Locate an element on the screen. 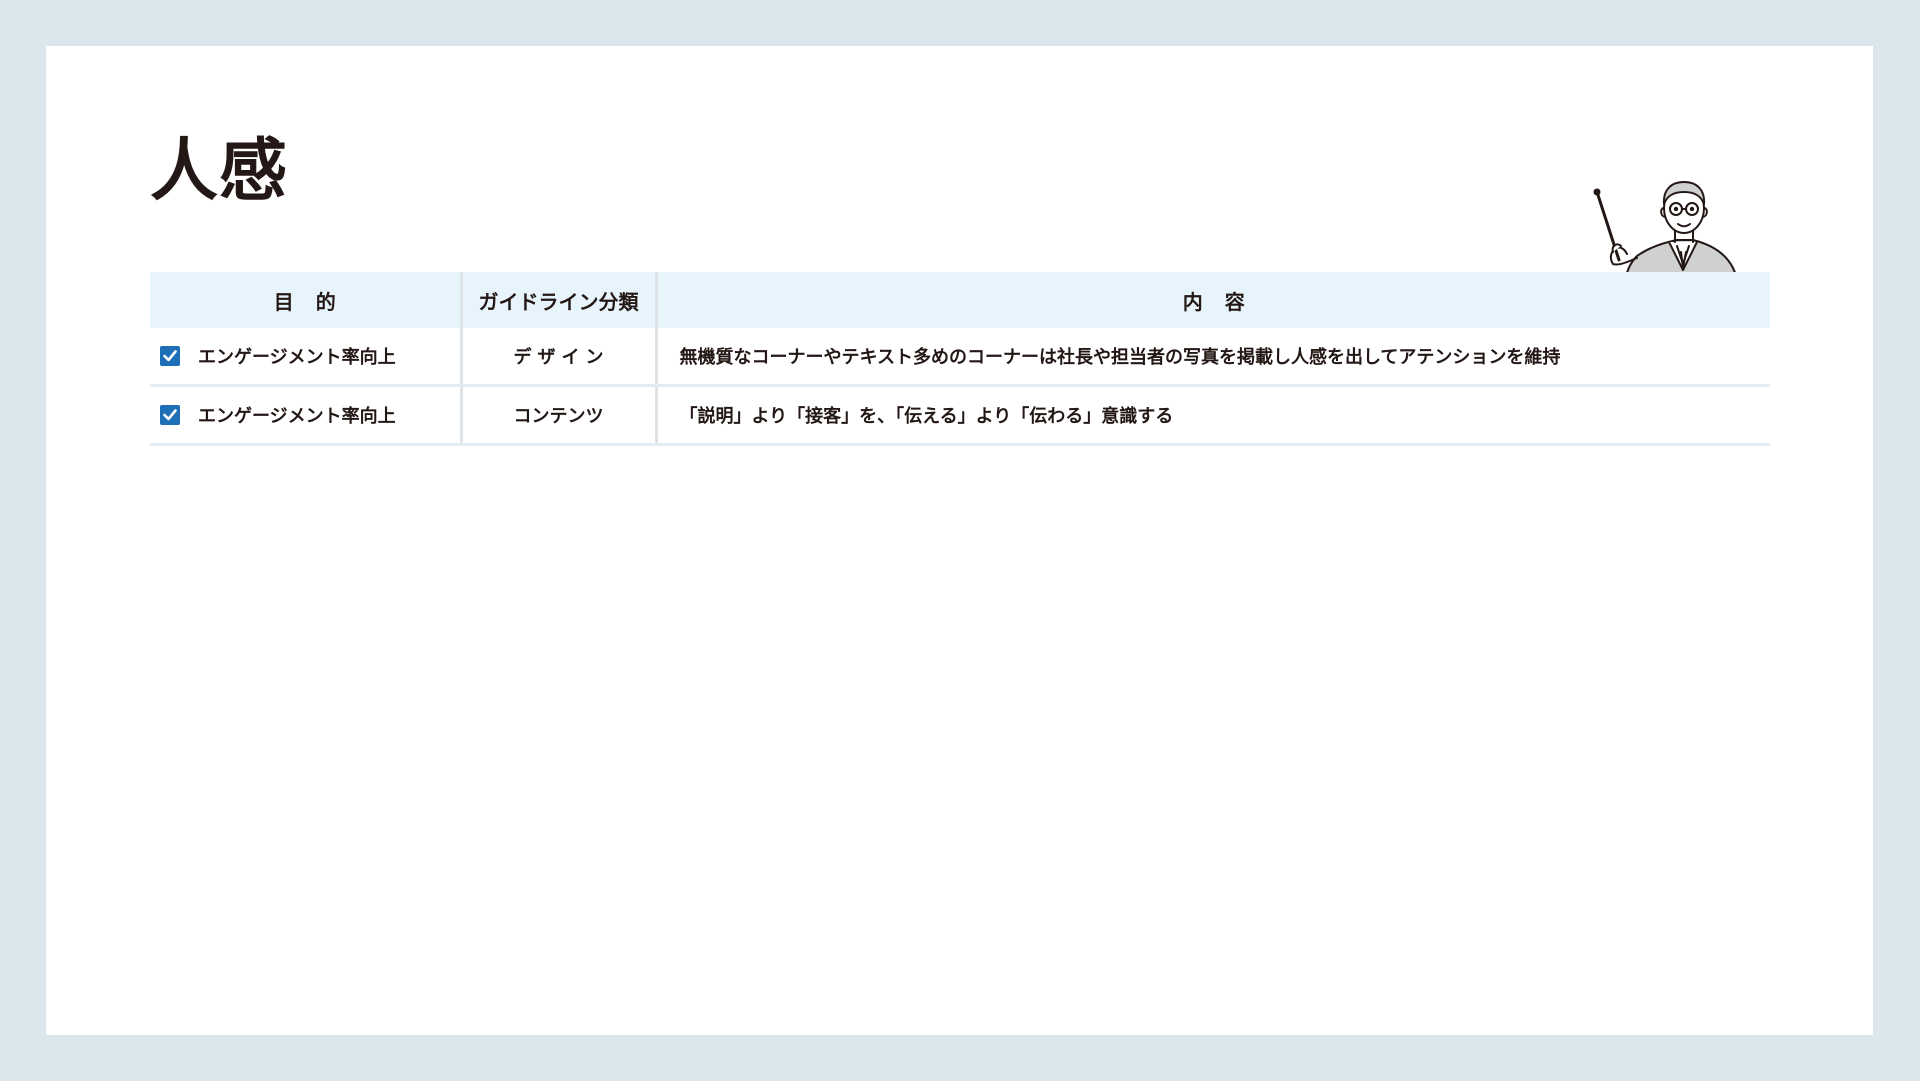 This screenshot has width=1920, height=1081. category-cell: コンテンツ is located at coordinates (557, 415).